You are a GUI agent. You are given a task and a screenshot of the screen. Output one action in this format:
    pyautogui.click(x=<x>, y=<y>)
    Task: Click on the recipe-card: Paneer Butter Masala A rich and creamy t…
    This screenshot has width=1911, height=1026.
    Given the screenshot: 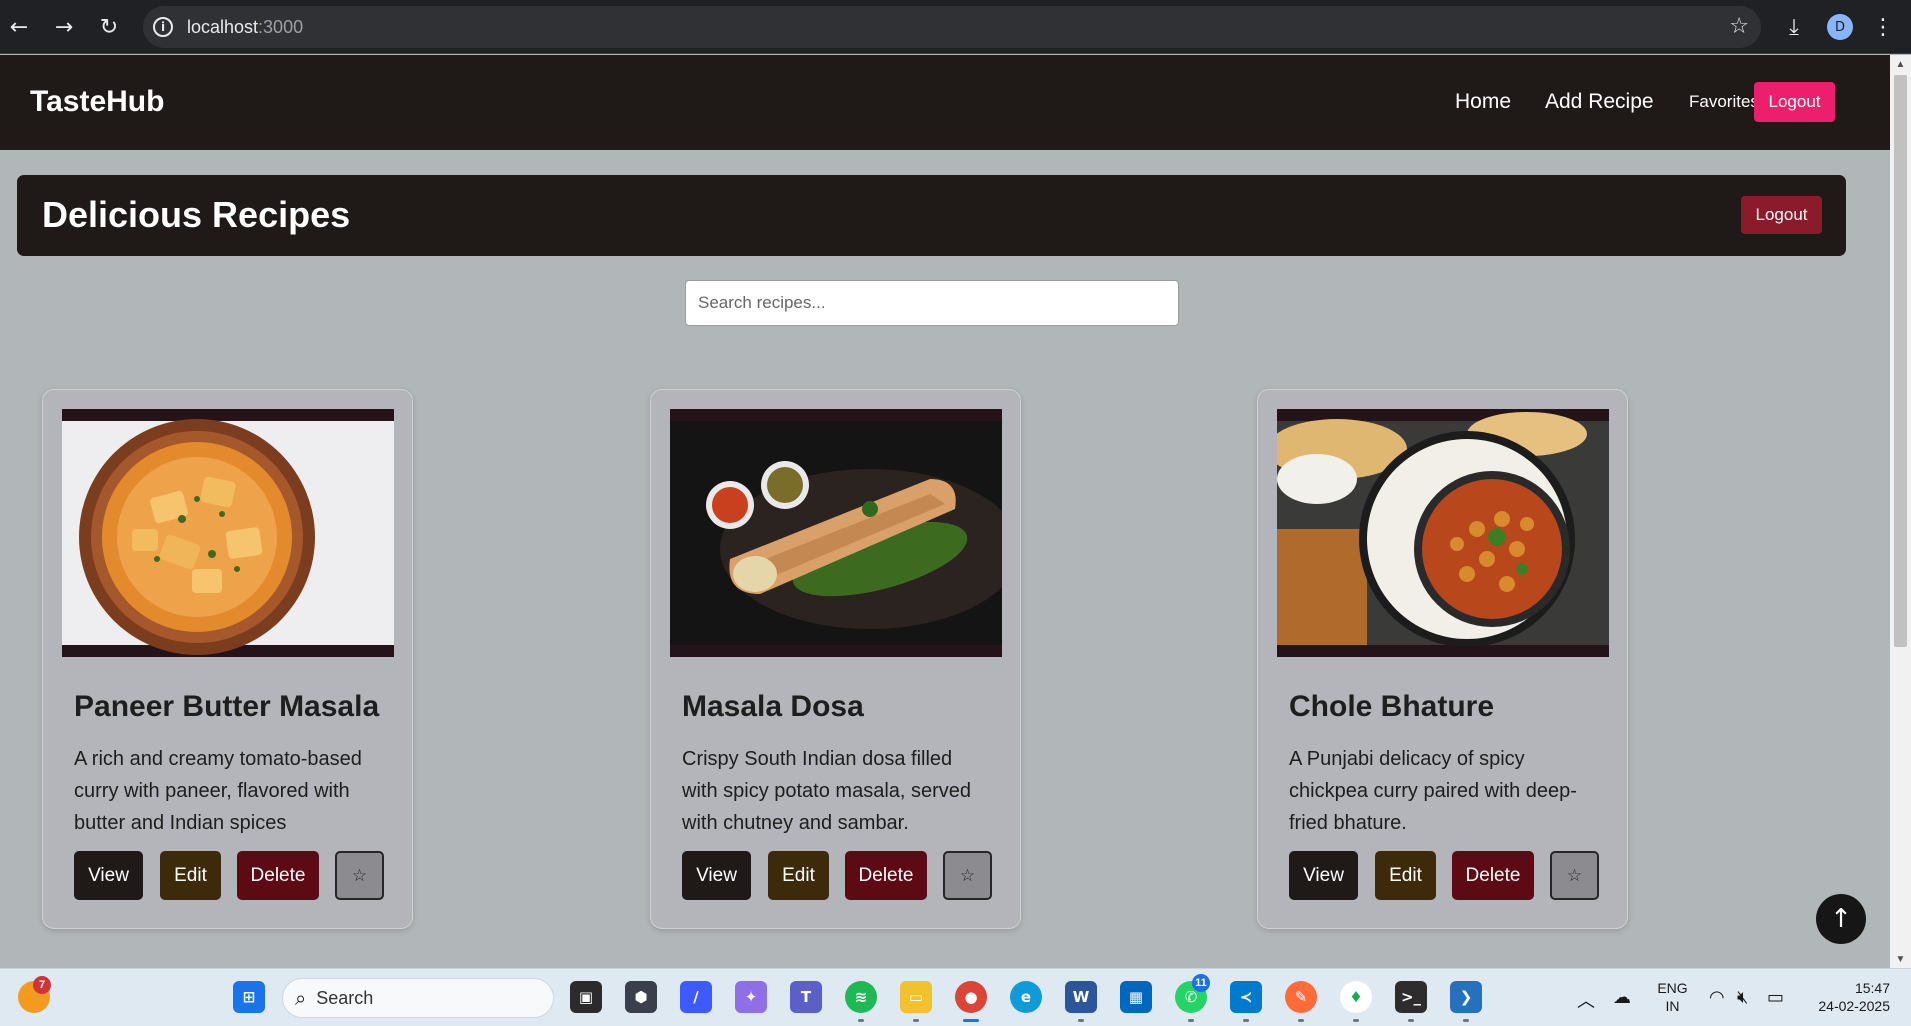 What is the action you would take?
    pyautogui.click(x=227, y=659)
    